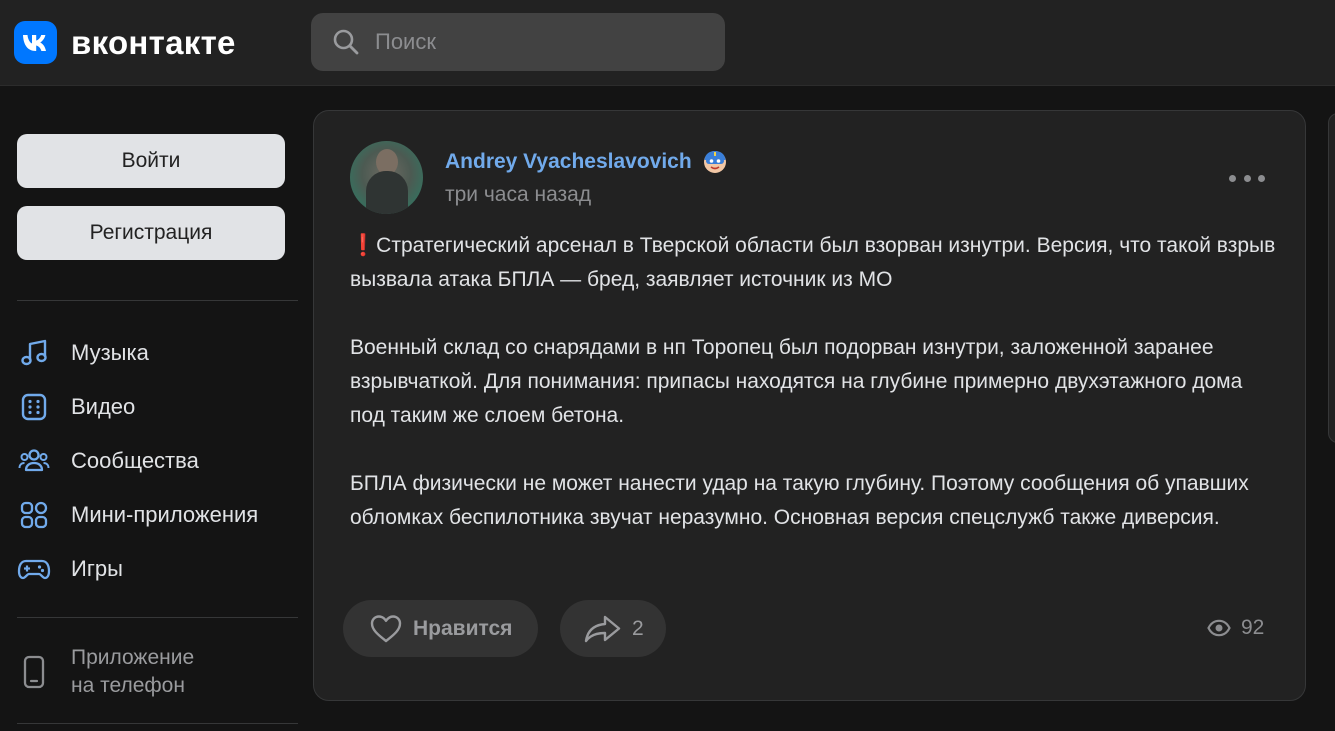  What do you see at coordinates (34, 672) in the screenshot?
I see `phone-icon` at bounding box center [34, 672].